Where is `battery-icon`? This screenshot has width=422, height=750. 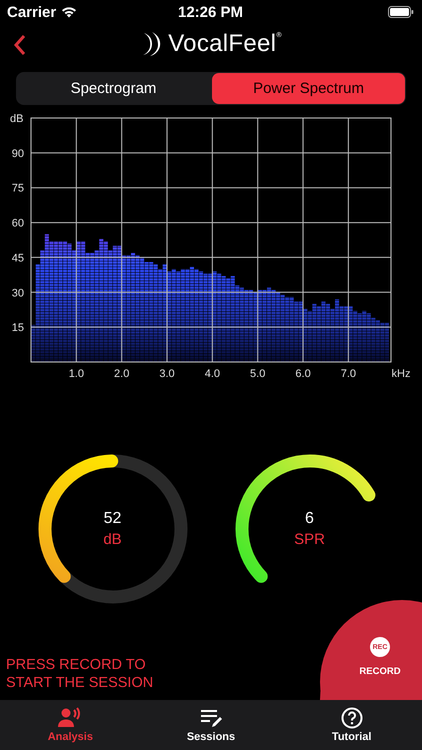 battery-icon is located at coordinates (401, 12).